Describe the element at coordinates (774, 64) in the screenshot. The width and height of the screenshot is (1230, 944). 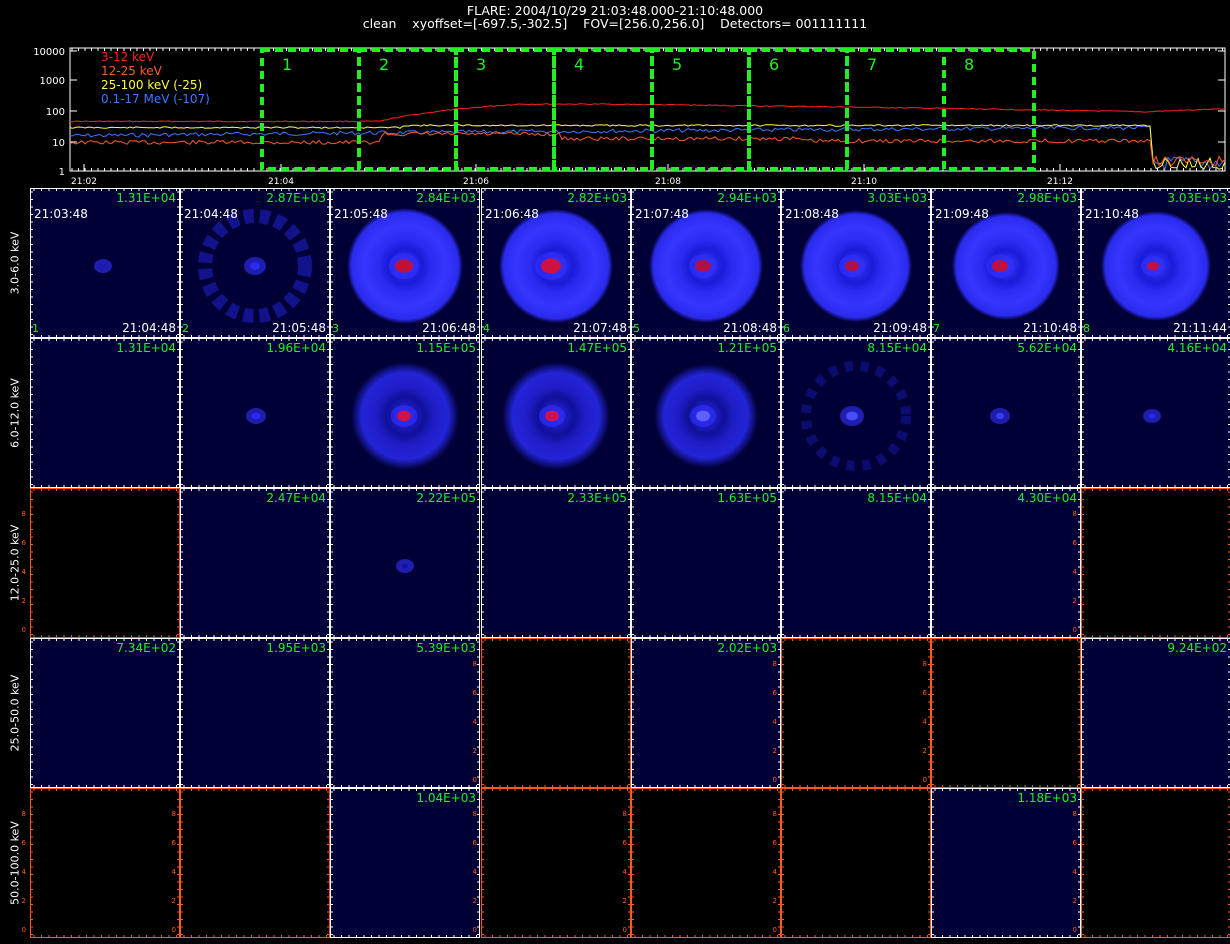
I see `interval-label: 6` at that location.